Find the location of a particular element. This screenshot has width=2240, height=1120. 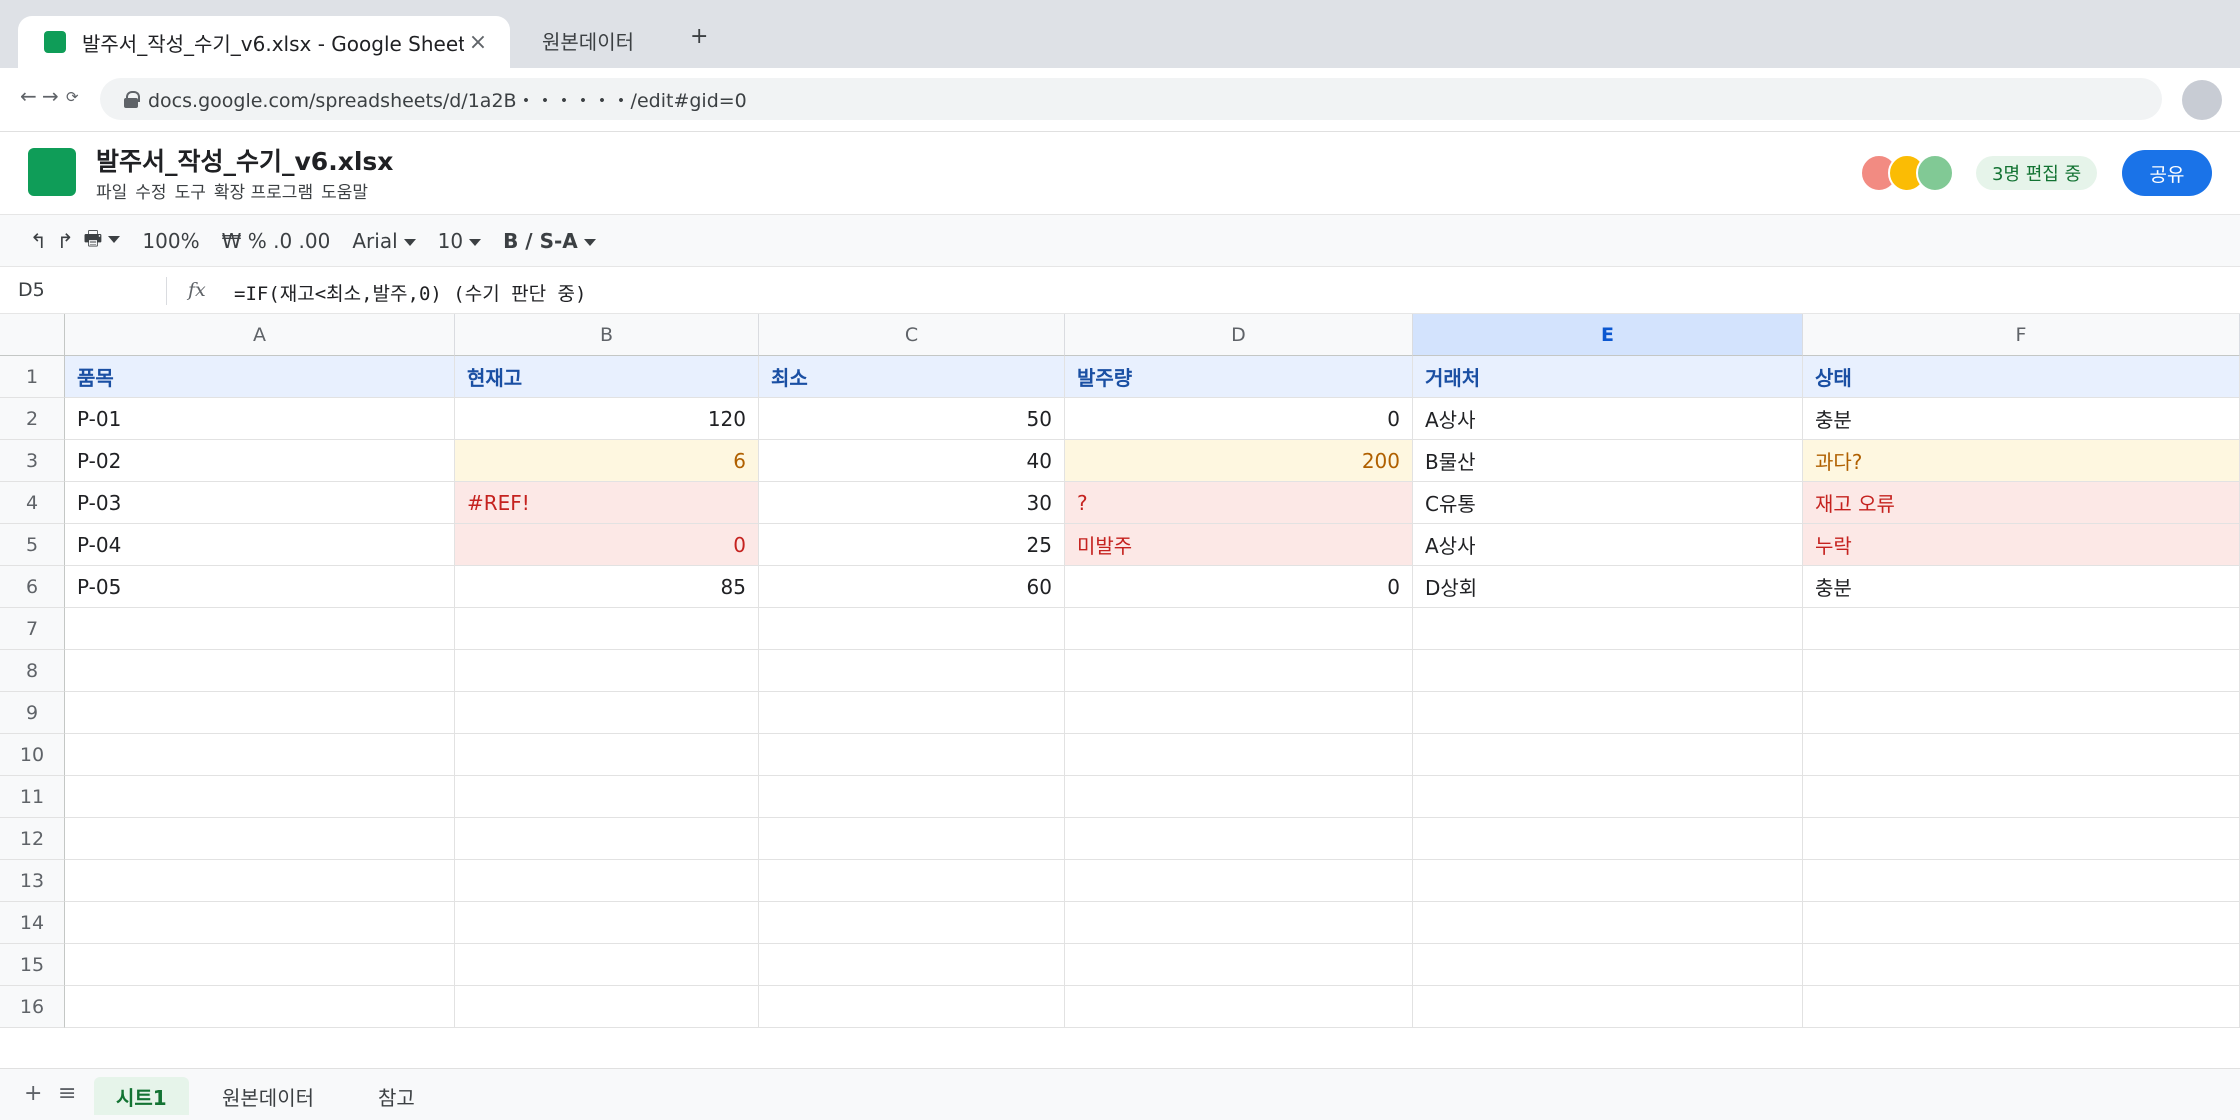

sheet-tab-reference: 참고 is located at coordinates (396, 1096).